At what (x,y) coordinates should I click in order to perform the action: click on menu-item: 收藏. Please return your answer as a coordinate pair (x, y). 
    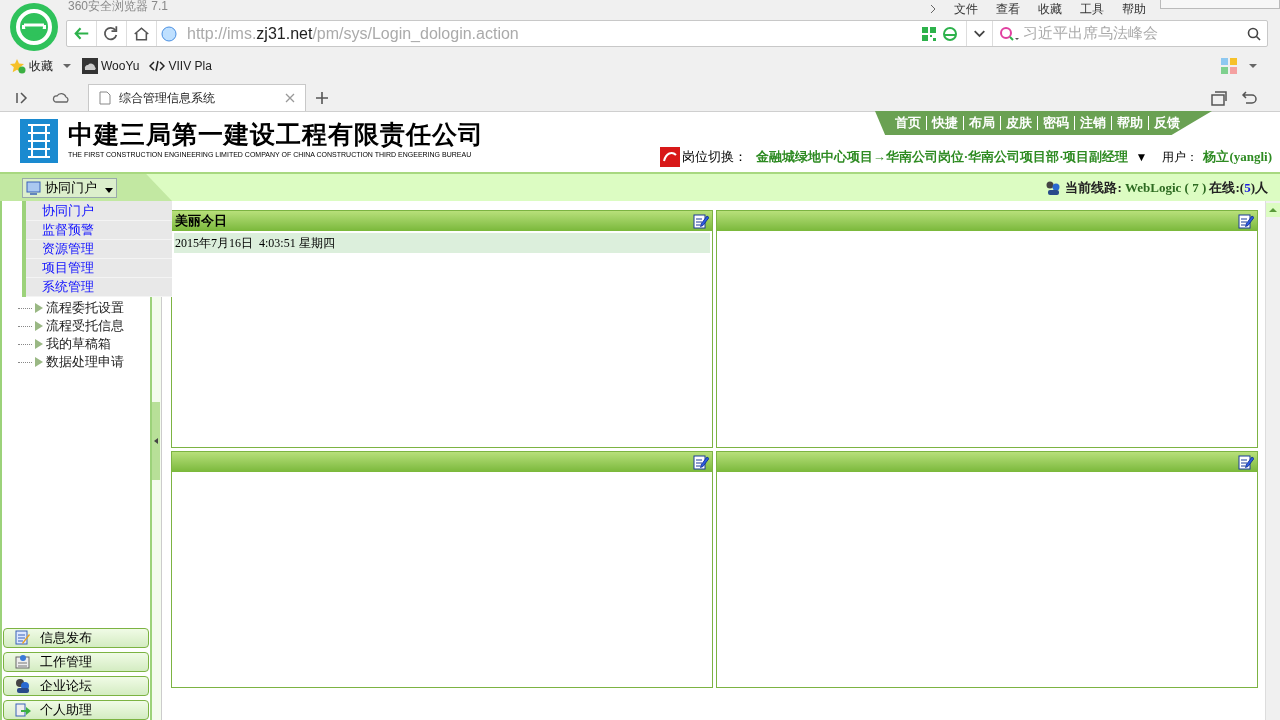
    Looking at the image, I should click on (1050, 9).